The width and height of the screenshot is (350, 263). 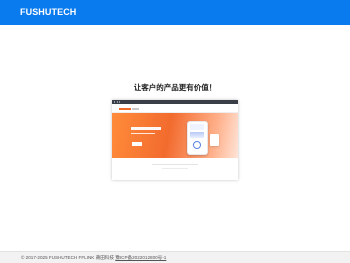 What do you see at coordinates (137, 144) in the screenshot?
I see `preview-hero-button` at bounding box center [137, 144].